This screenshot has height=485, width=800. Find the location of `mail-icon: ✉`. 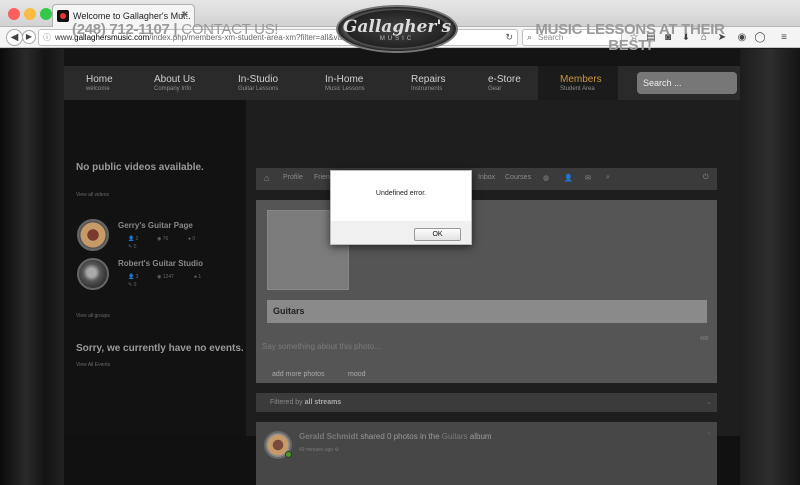

mail-icon: ✉ is located at coordinates (588, 178).